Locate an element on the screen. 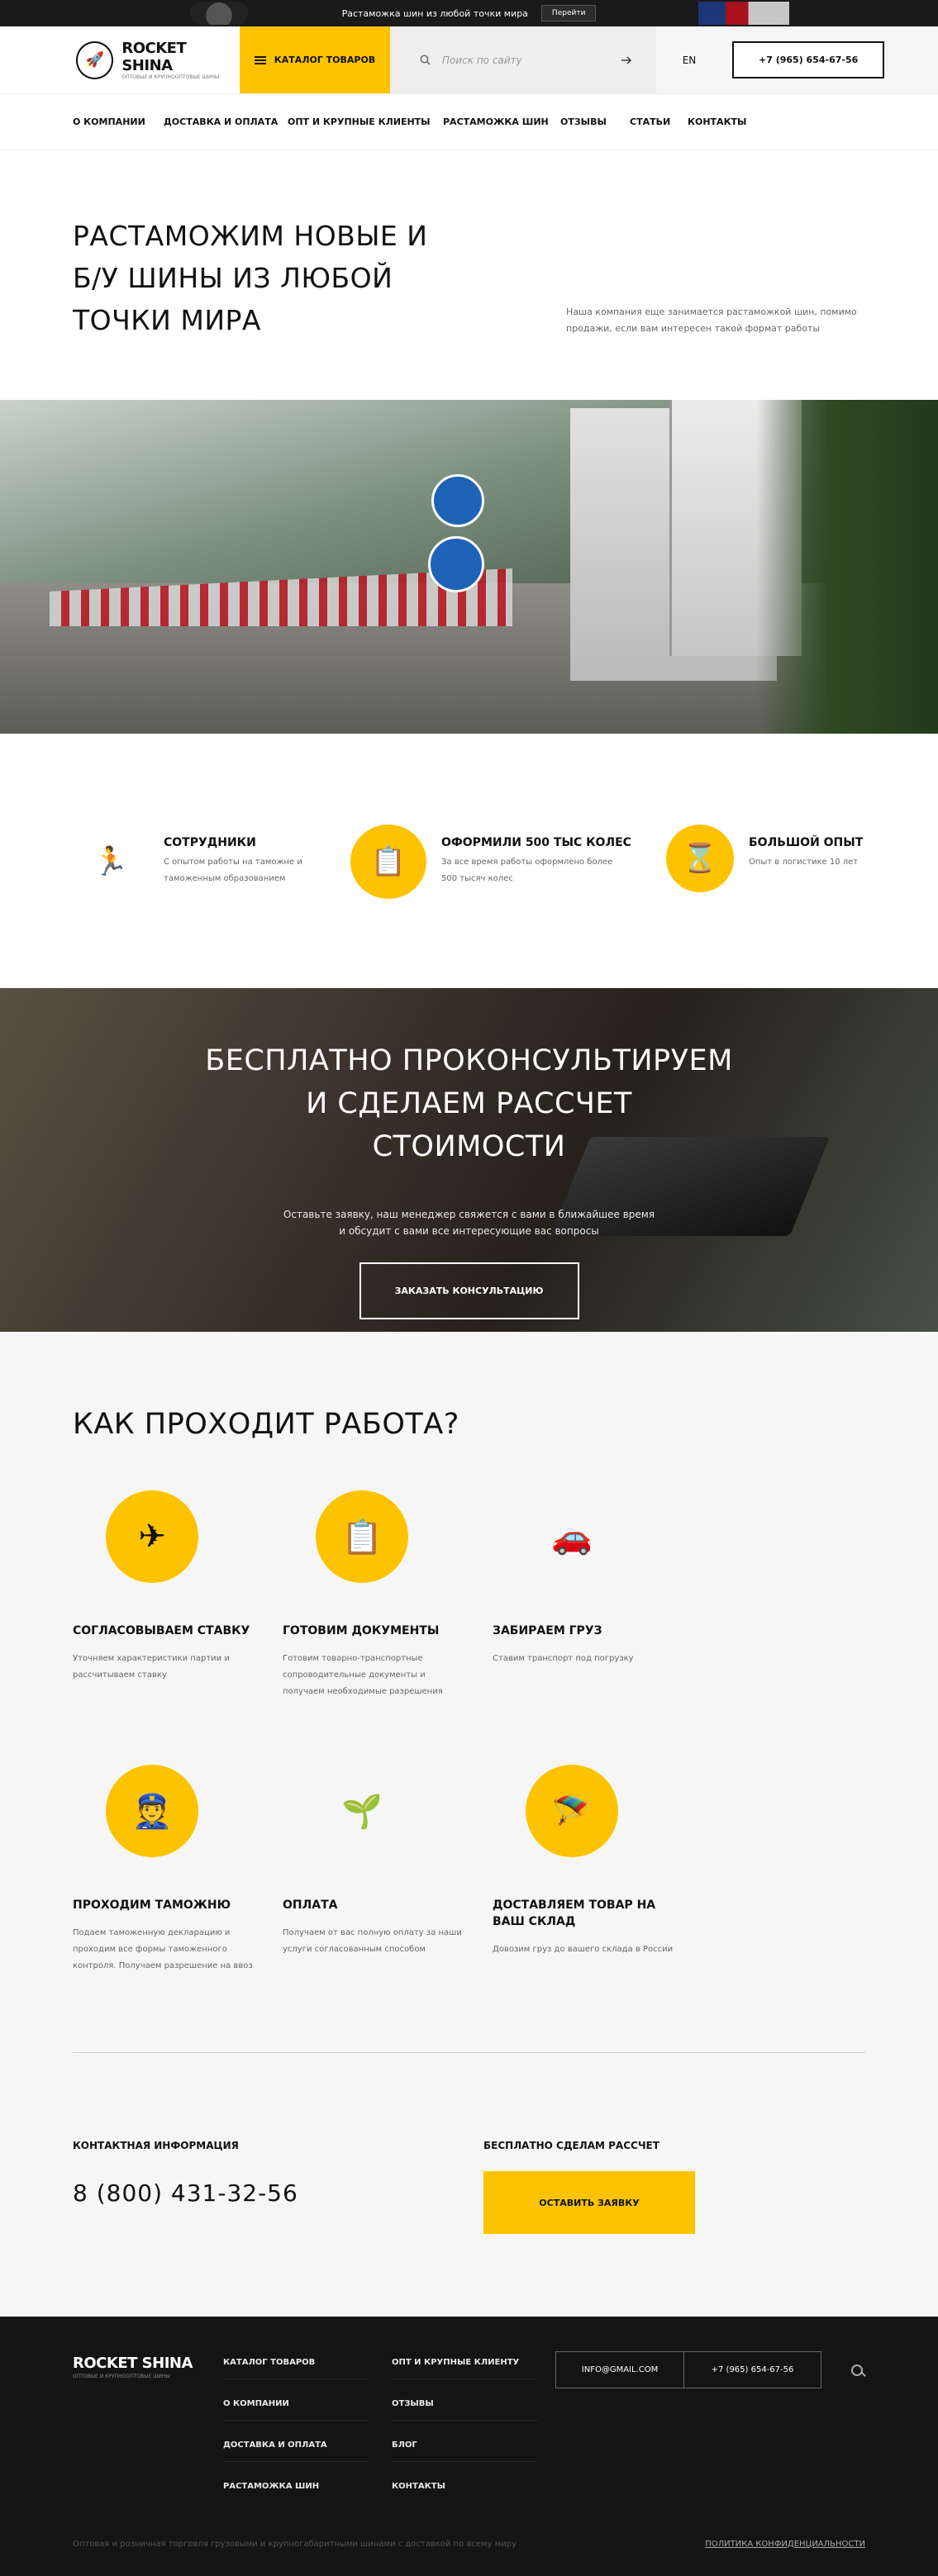  trucks-photo is located at coordinates (469, 567).